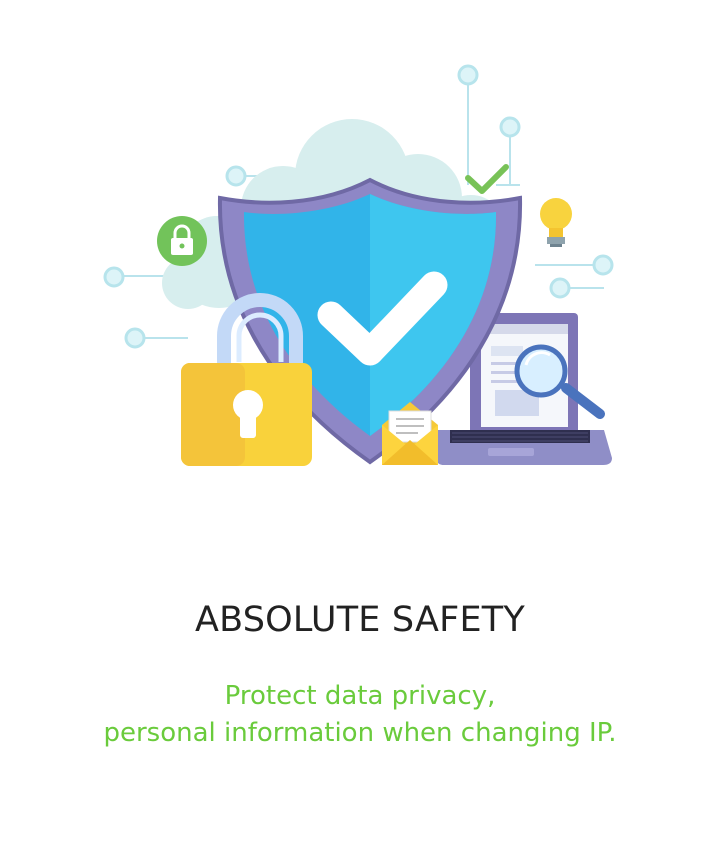  What do you see at coordinates (182, 241) in the screenshot?
I see `small-lock-icon` at bounding box center [182, 241].